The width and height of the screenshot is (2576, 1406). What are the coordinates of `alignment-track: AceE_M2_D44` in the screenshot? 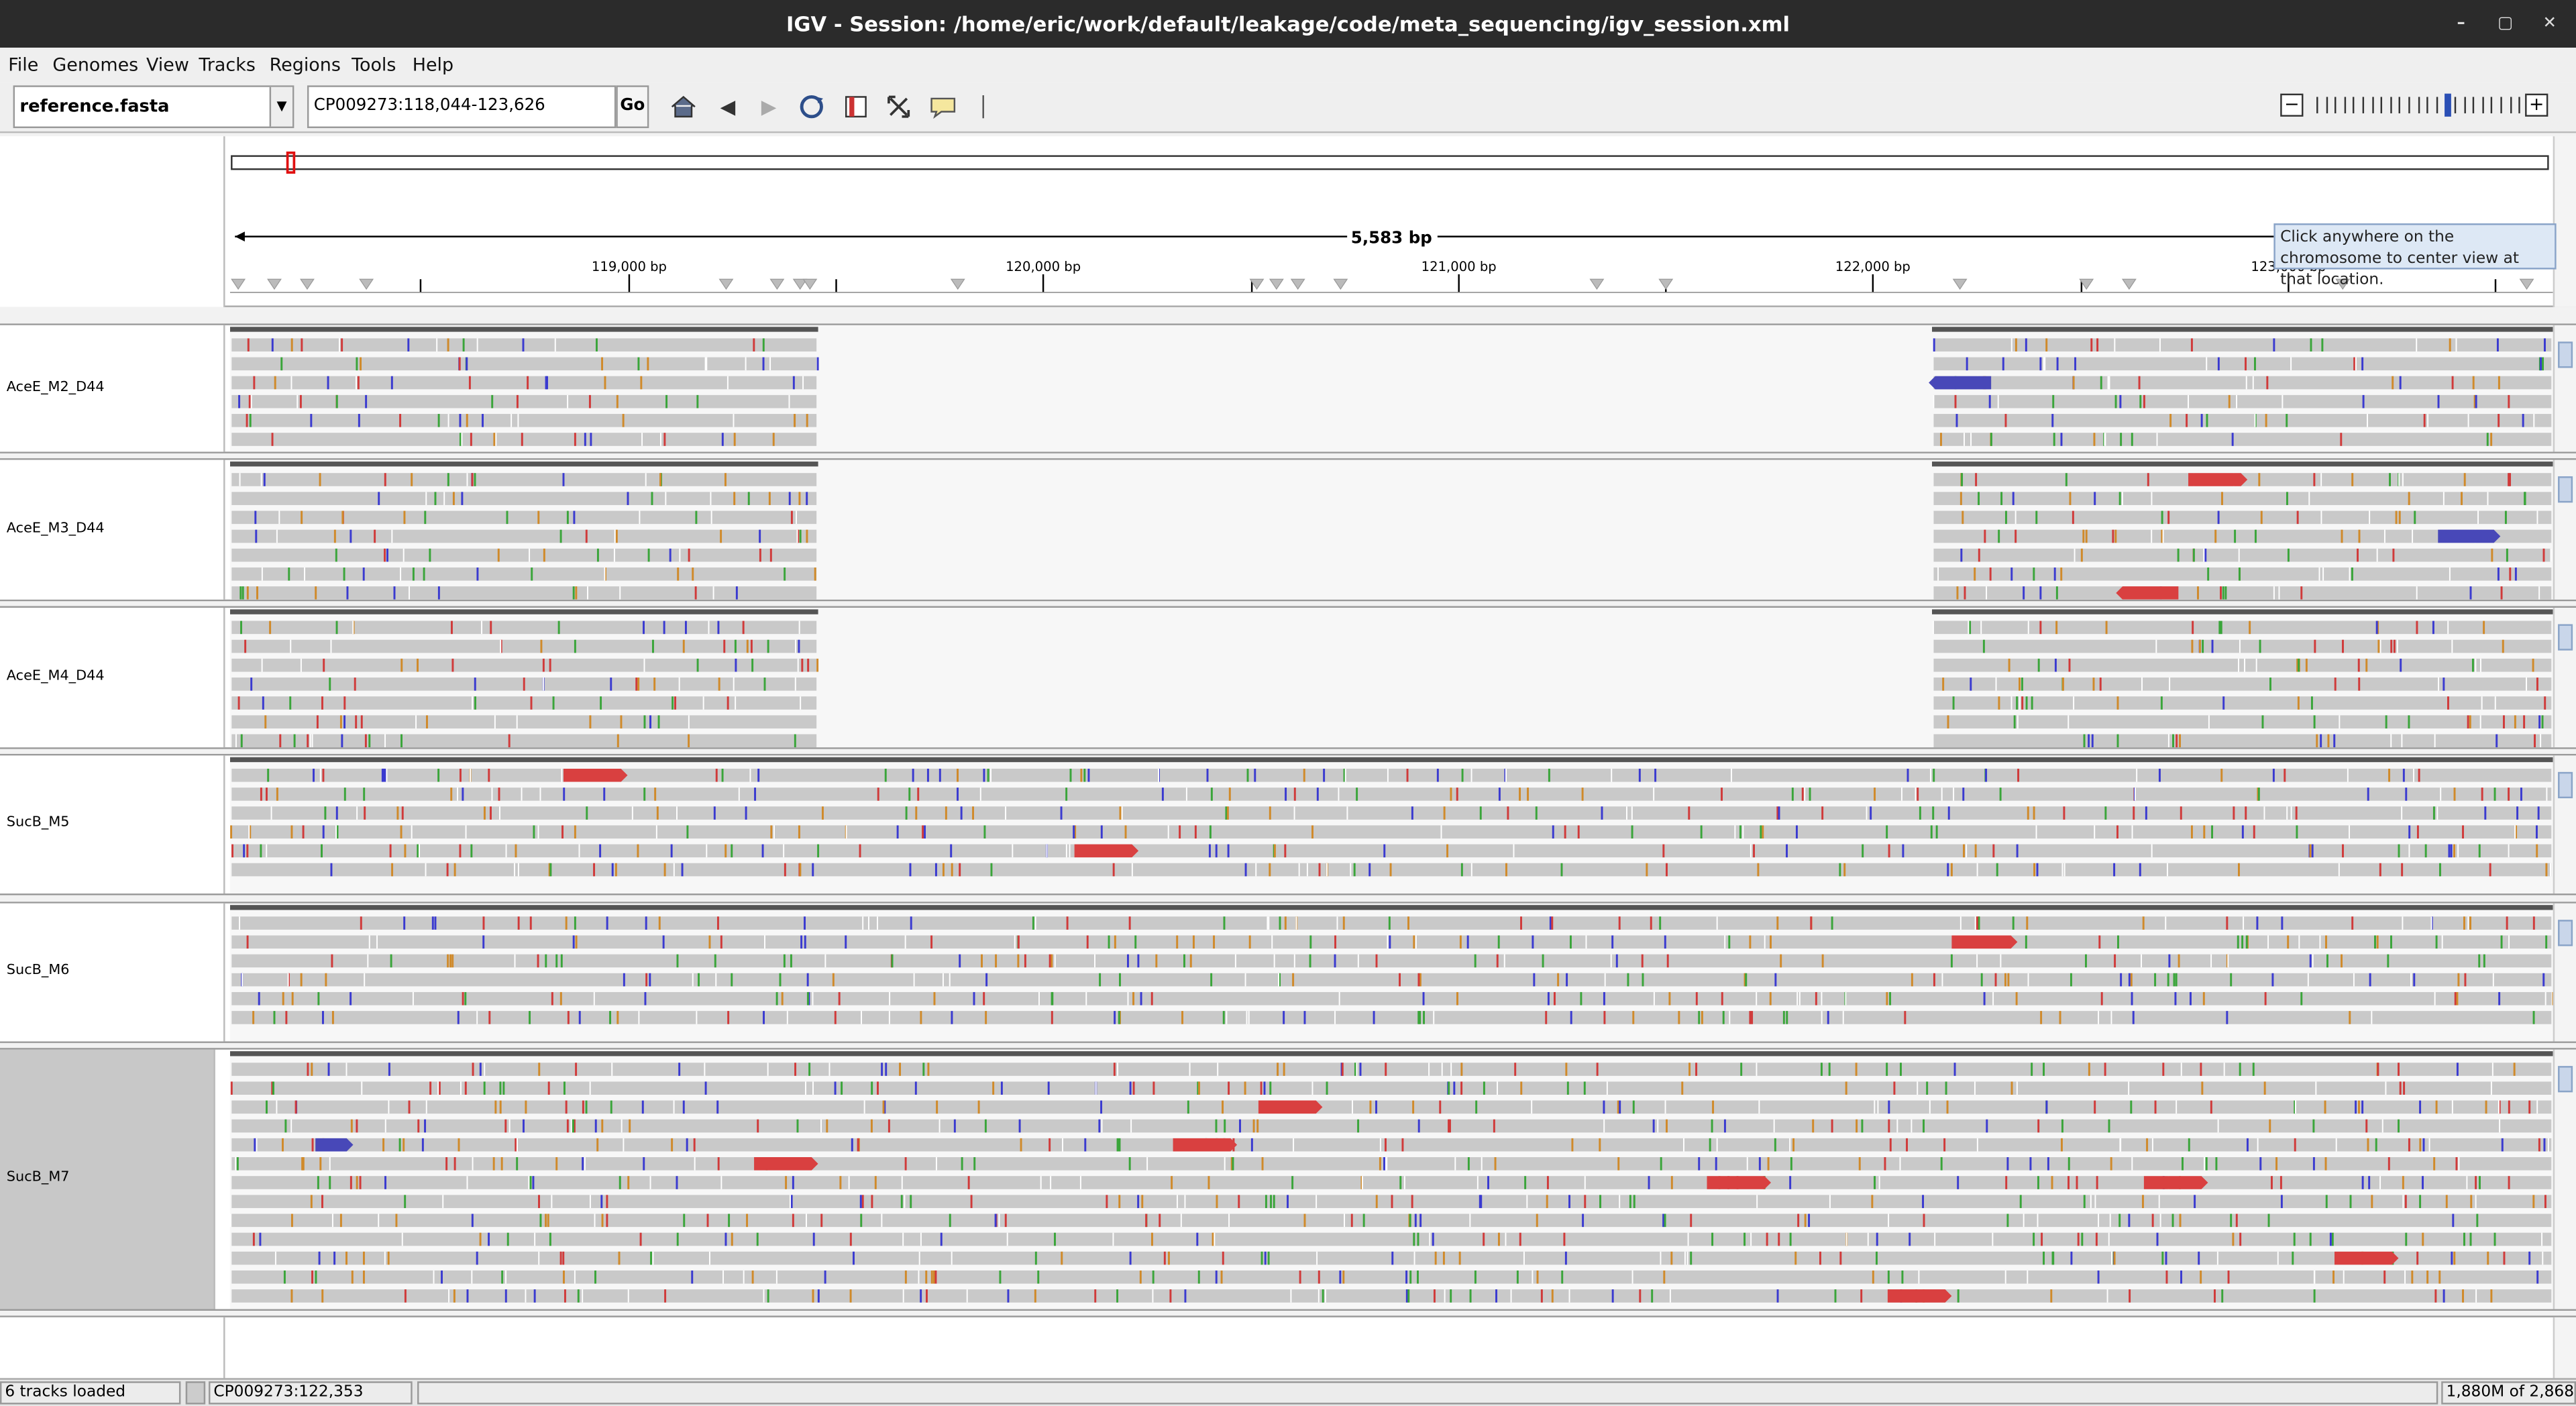 It's located at (1288, 388).